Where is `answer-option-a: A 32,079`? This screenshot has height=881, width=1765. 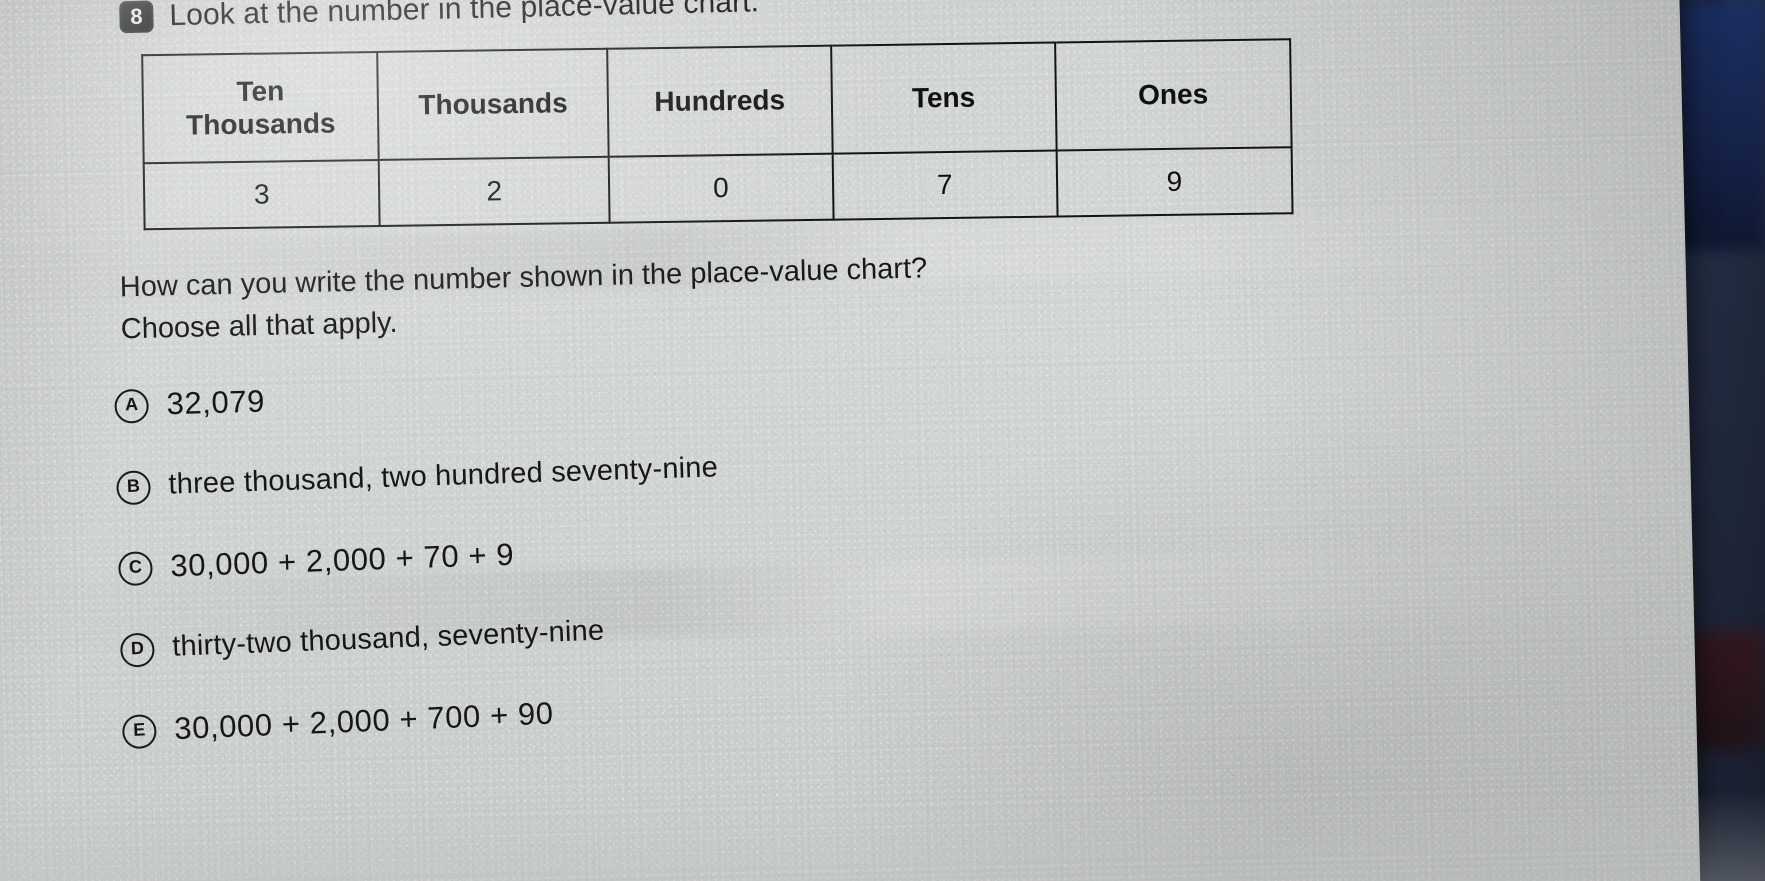 answer-option-a: A 32,079 is located at coordinates (851, 385).